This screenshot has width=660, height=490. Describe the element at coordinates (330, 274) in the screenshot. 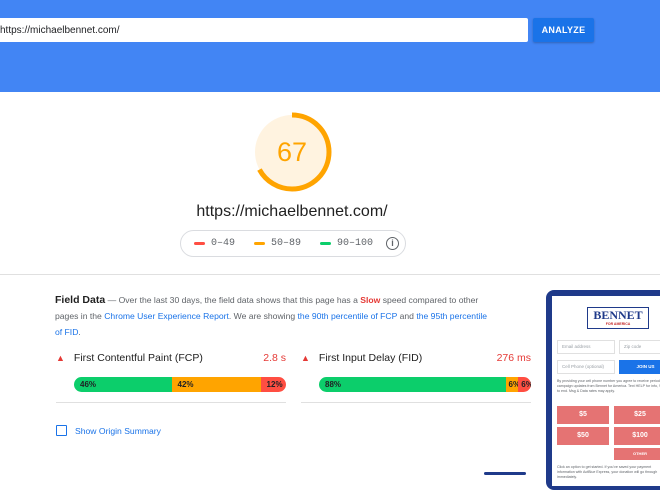

I see `section-divider` at that location.